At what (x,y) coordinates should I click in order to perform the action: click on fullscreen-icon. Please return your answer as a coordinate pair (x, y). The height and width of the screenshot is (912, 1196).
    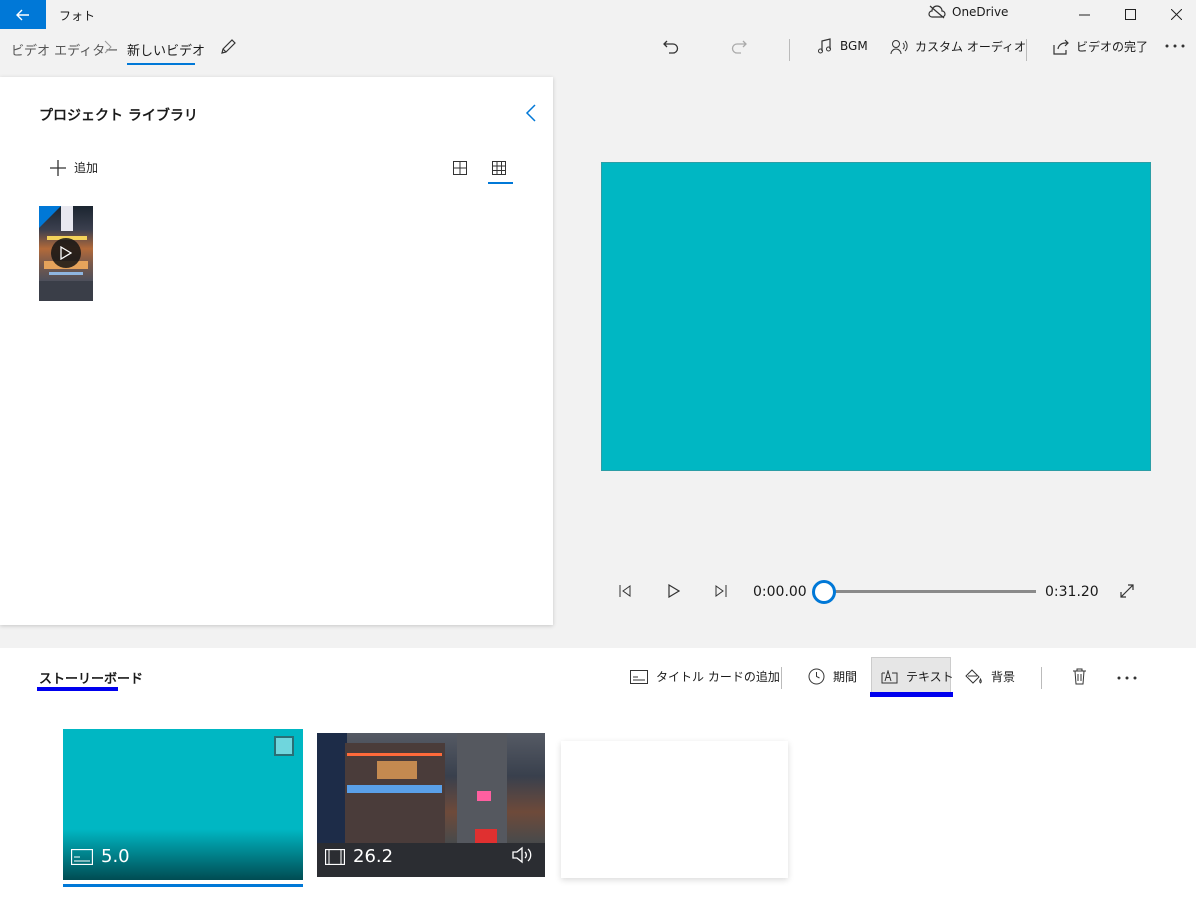
    Looking at the image, I should click on (1127, 591).